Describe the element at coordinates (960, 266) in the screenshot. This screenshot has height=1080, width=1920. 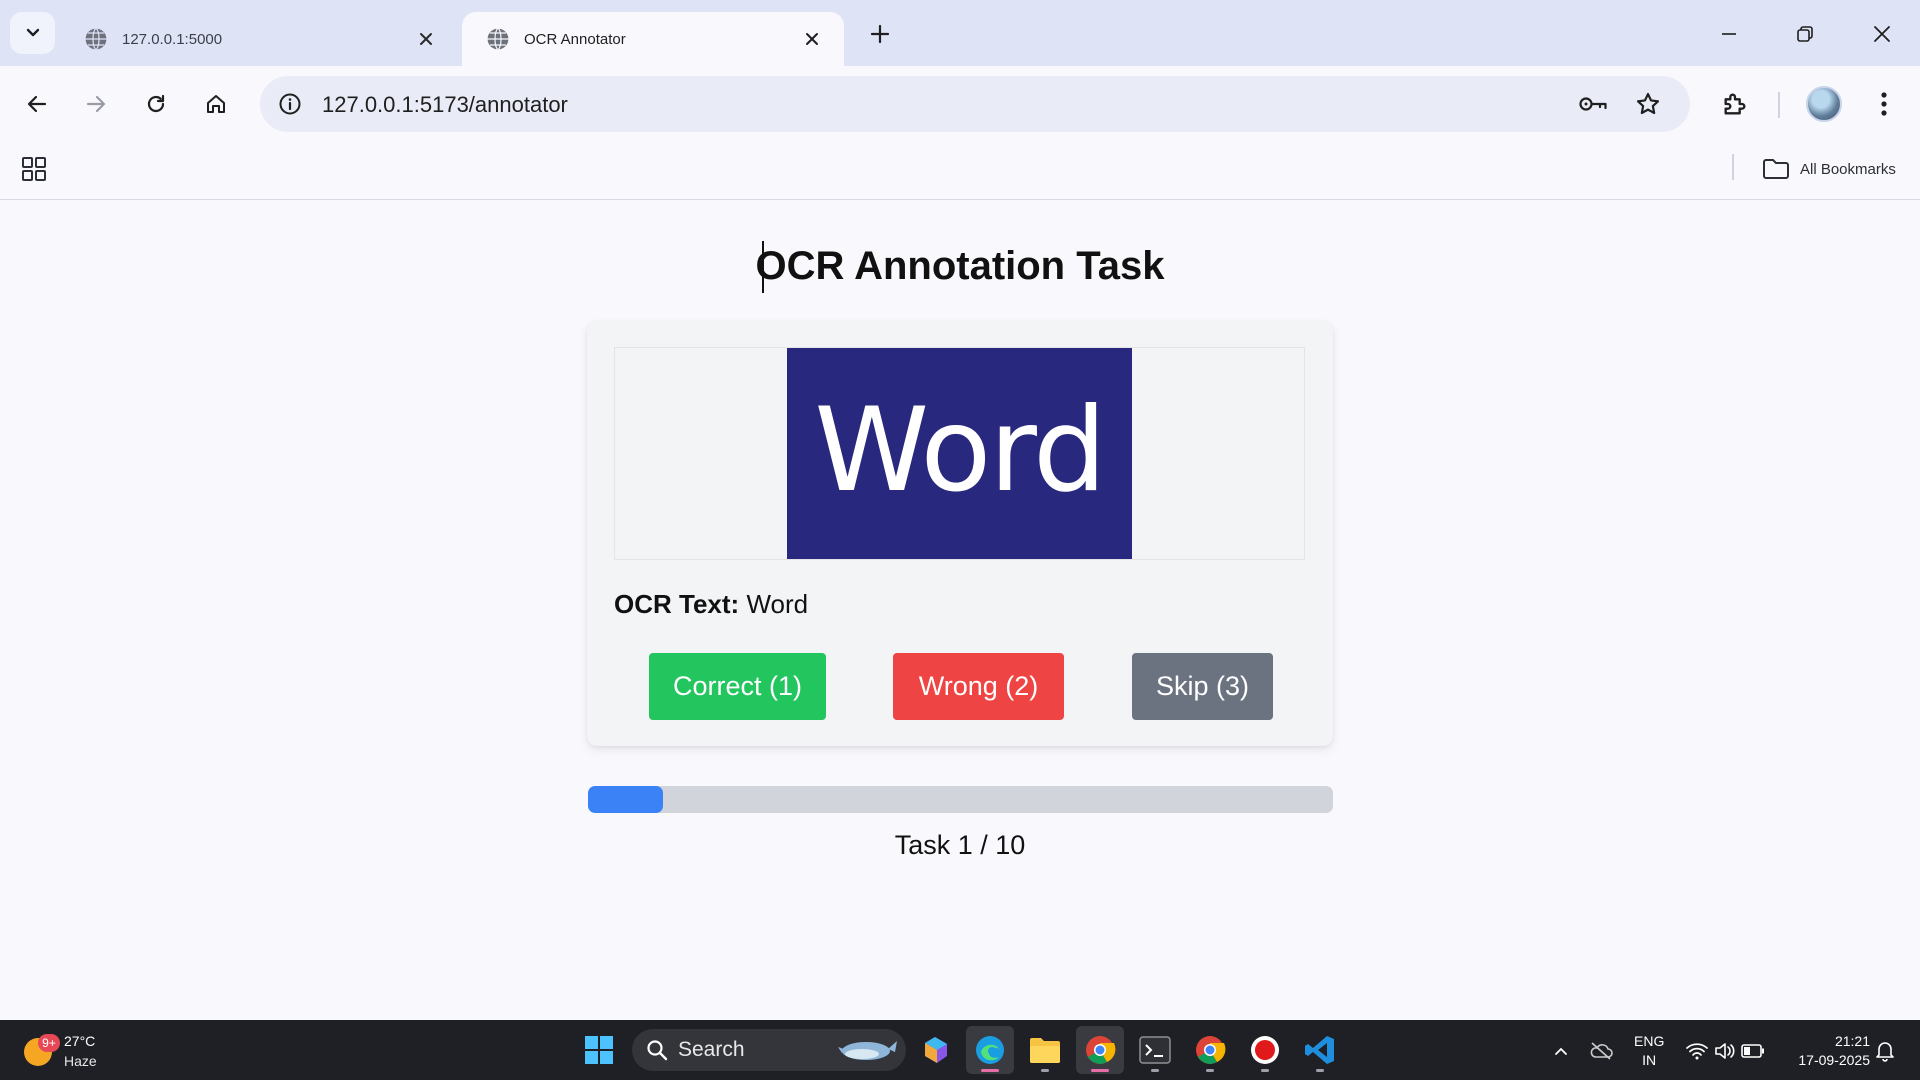
I see `page-title: OCR Annotation Task` at that location.